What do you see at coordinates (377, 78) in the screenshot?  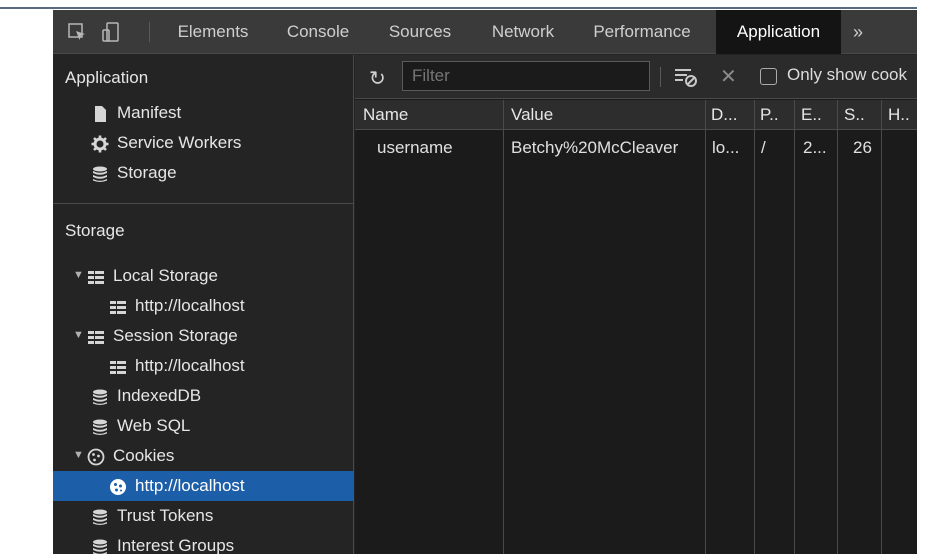 I see `refresh-icon: ↻` at bounding box center [377, 78].